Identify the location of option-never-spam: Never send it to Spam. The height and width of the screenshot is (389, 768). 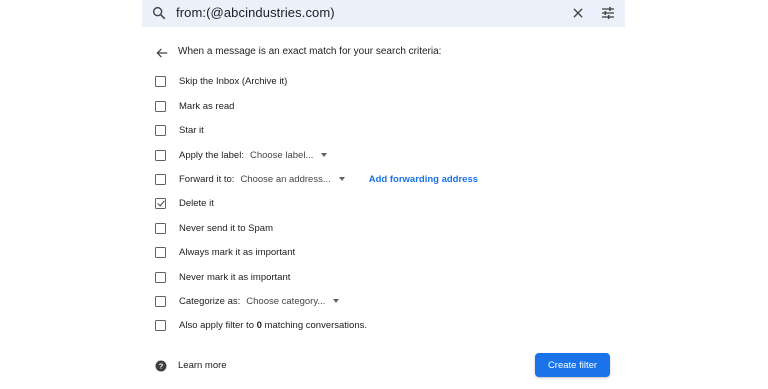
(214, 228).